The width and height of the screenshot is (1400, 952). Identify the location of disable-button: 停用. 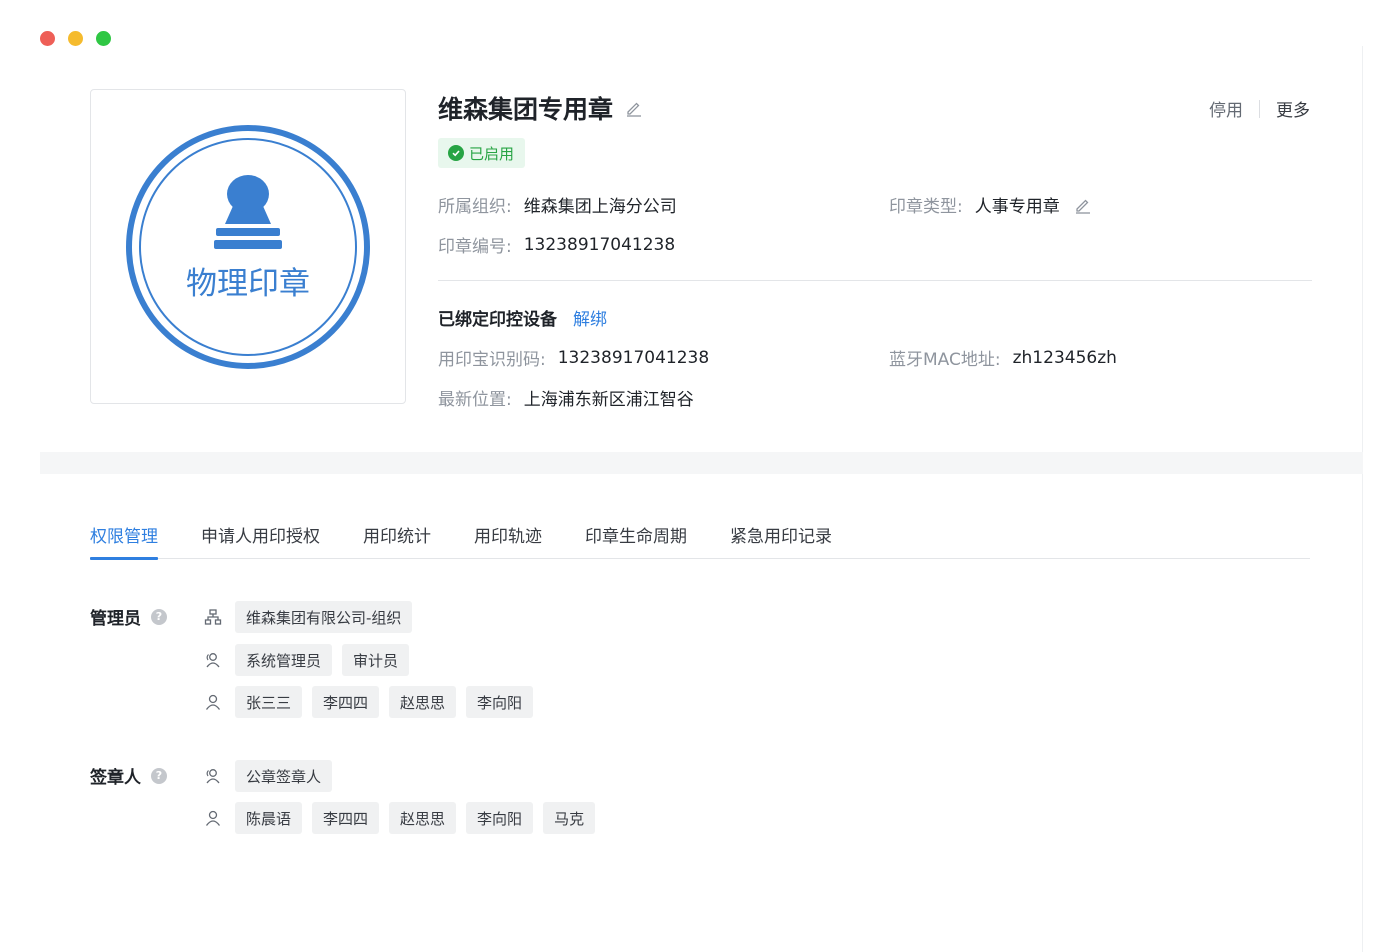
(1226, 108).